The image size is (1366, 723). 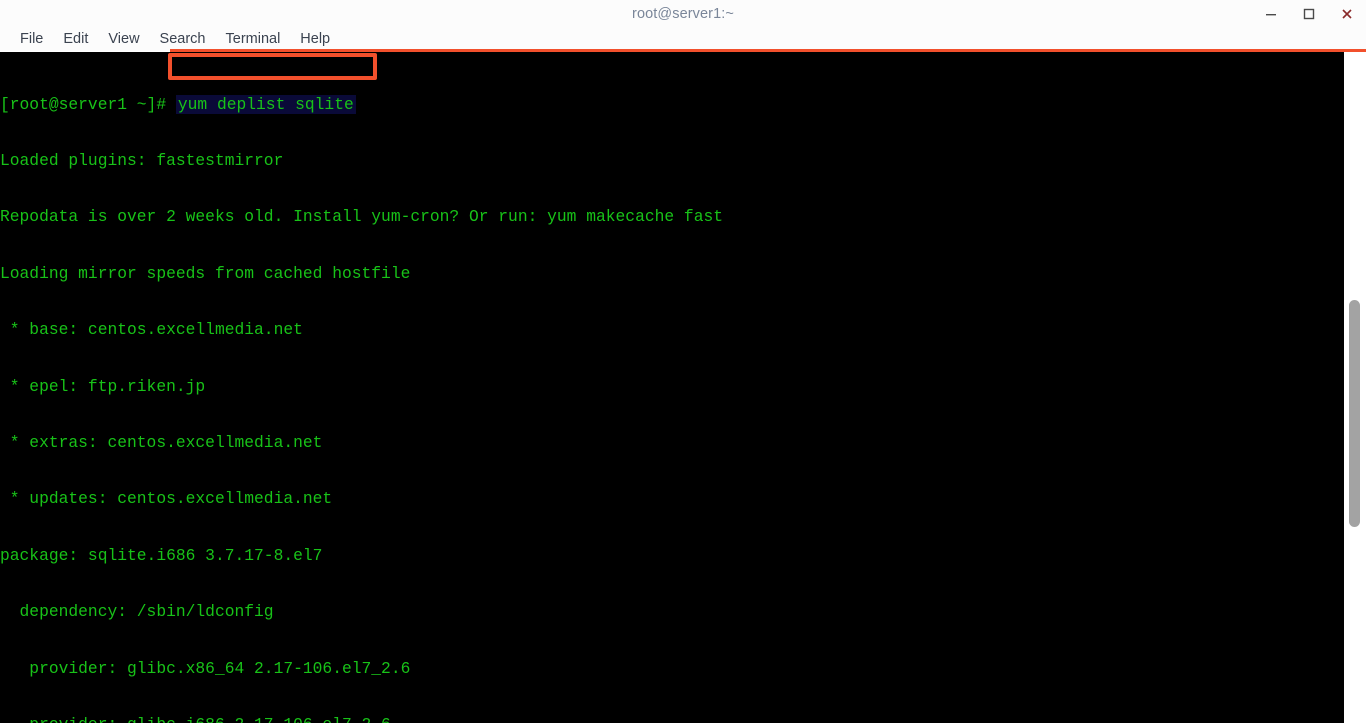 What do you see at coordinates (161, 555) in the screenshot?
I see `terminal-line: package: sqlite.i686 3.7.17-8.el7` at bounding box center [161, 555].